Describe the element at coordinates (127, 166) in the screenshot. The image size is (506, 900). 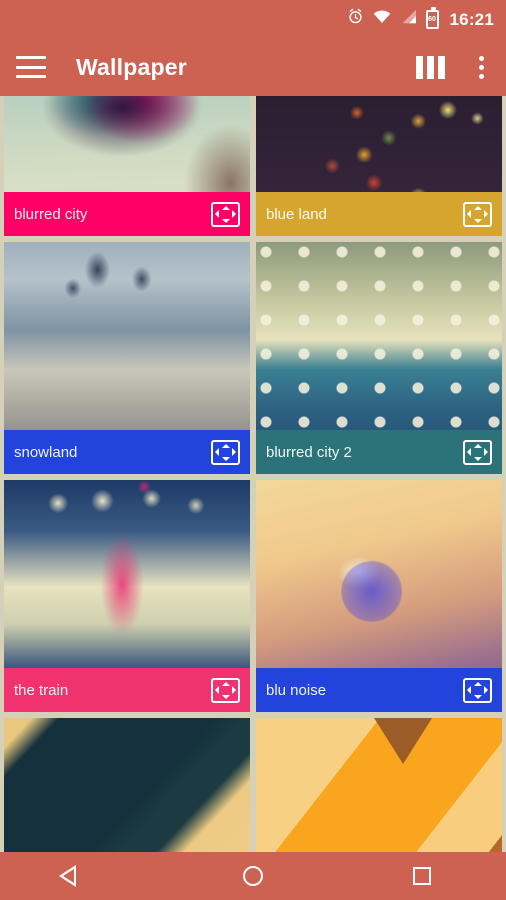
I see `wallpaper-tile: blurred city` at that location.